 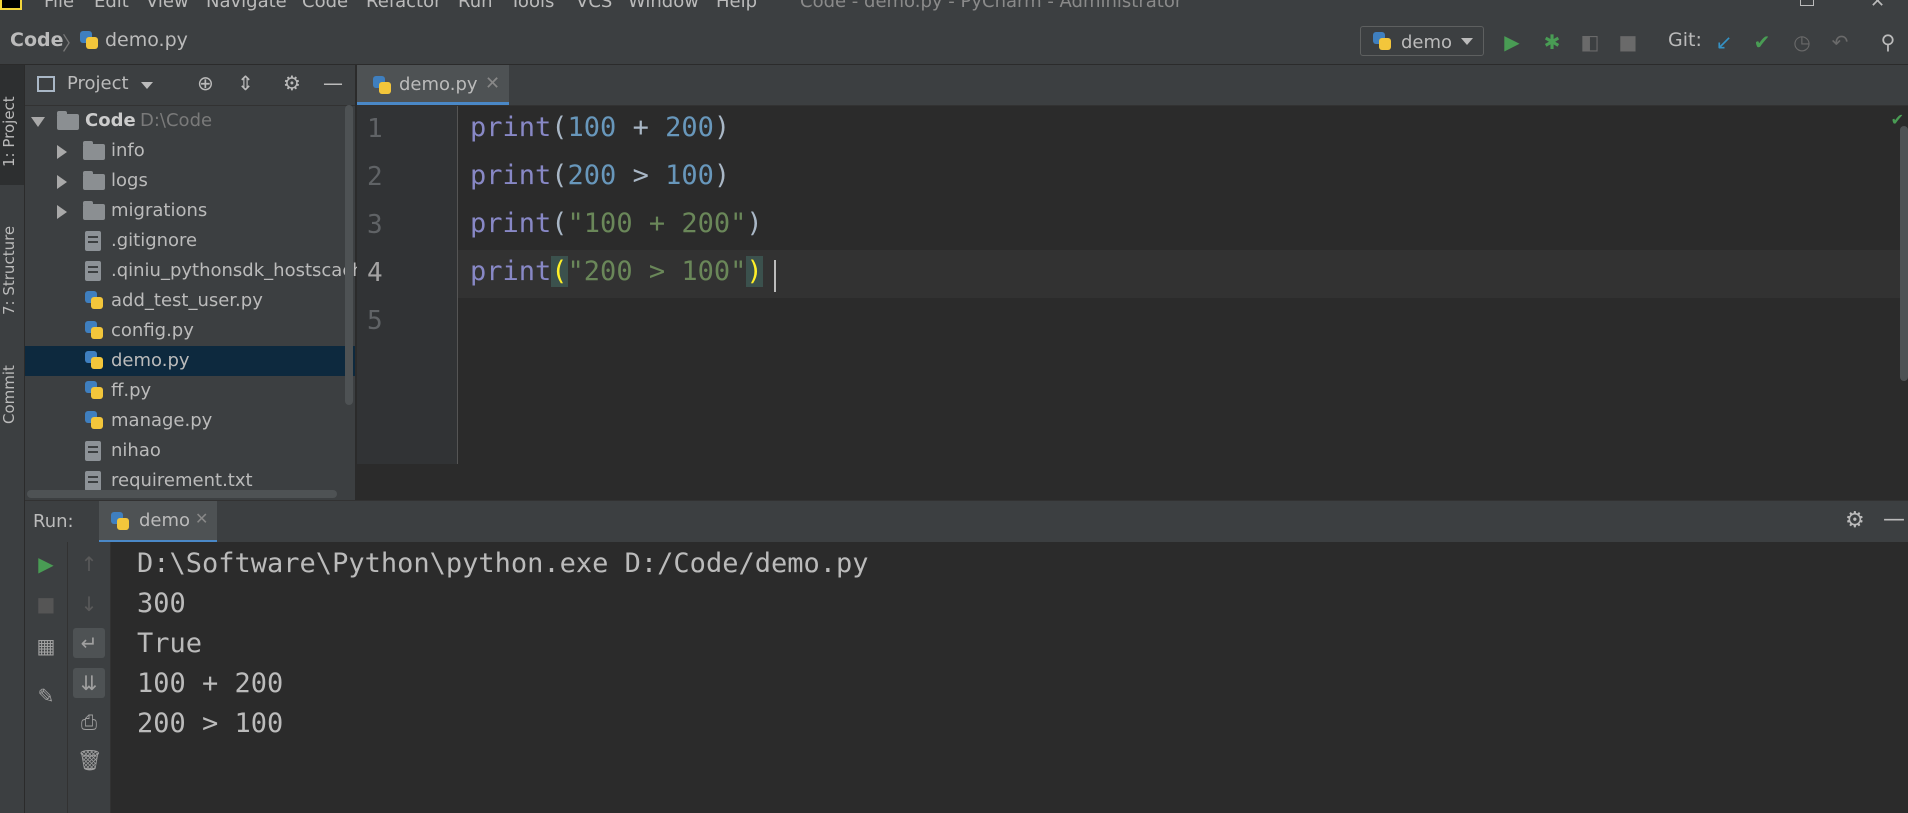 What do you see at coordinates (89, 683) in the screenshot?
I see `scroll-to-end-icon: ⇊` at bounding box center [89, 683].